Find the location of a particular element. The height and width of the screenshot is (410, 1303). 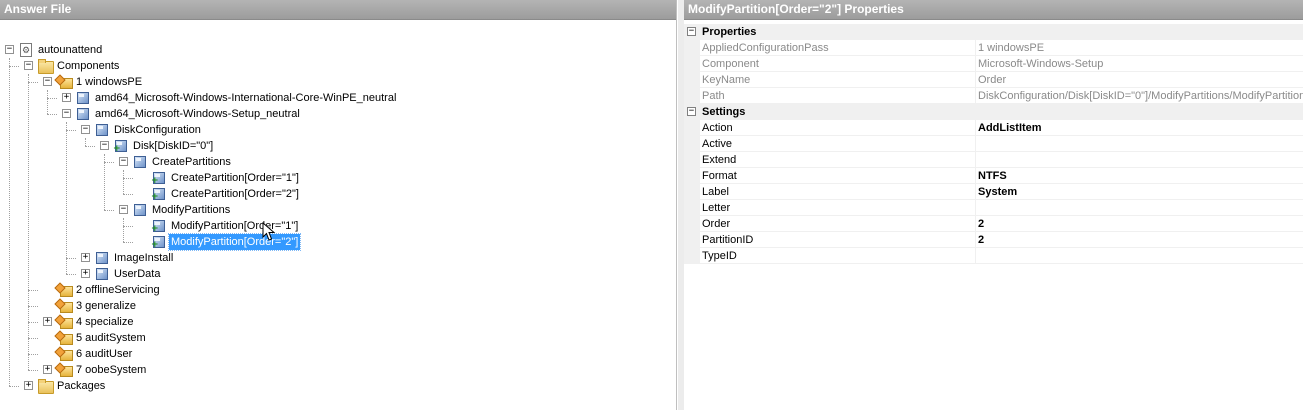

property-value: Order is located at coordinates (1139, 80).